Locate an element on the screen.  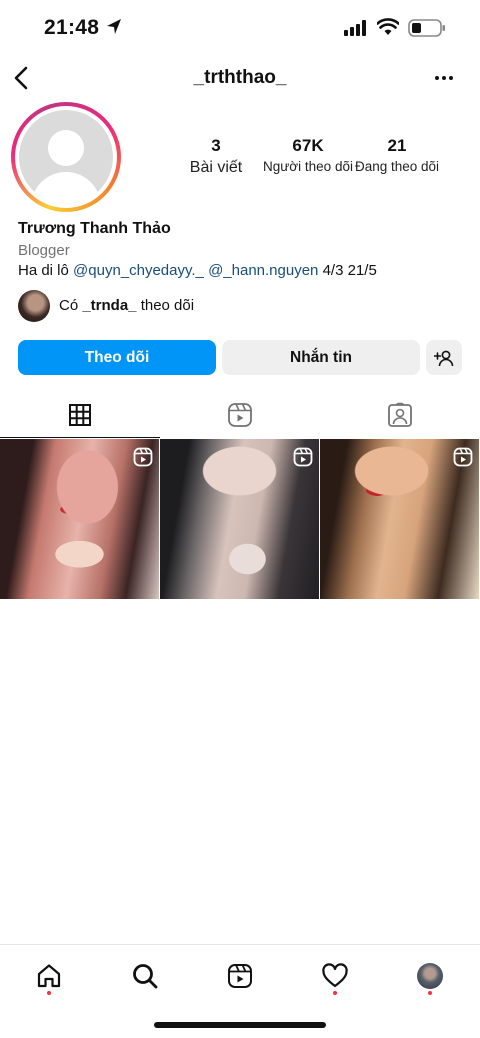
followed-by-text: Có _trnda_ theo dõi is located at coordinates (126, 305).